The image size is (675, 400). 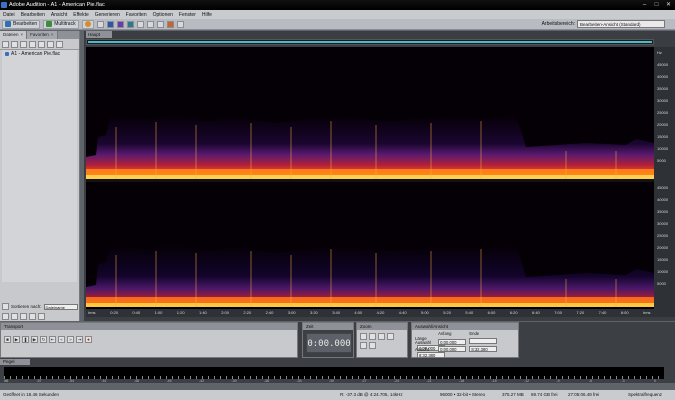 I want to click on waveform-view-icon, so click(x=100, y=24).